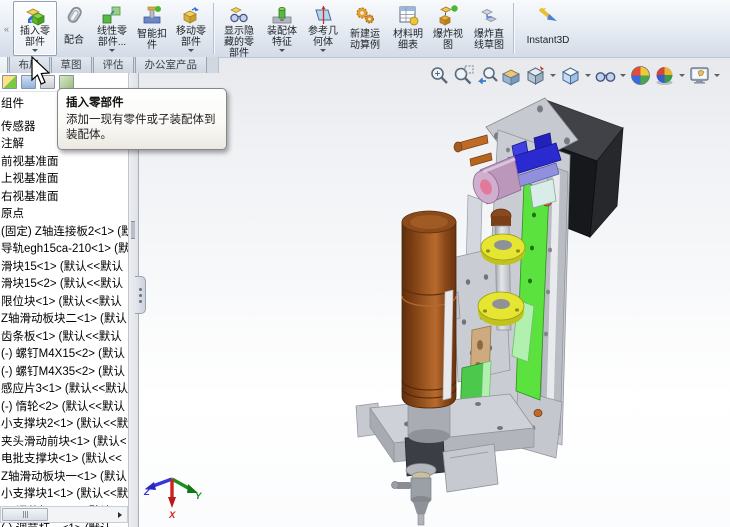  I want to click on model-flange-upper, so click(503, 249).